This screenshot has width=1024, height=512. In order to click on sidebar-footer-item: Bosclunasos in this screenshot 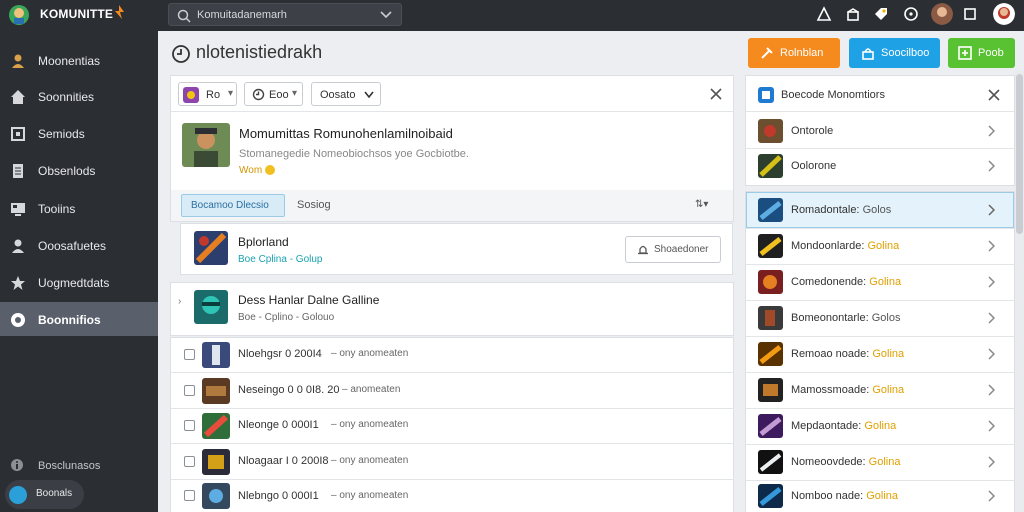, I will do `click(83, 467)`.